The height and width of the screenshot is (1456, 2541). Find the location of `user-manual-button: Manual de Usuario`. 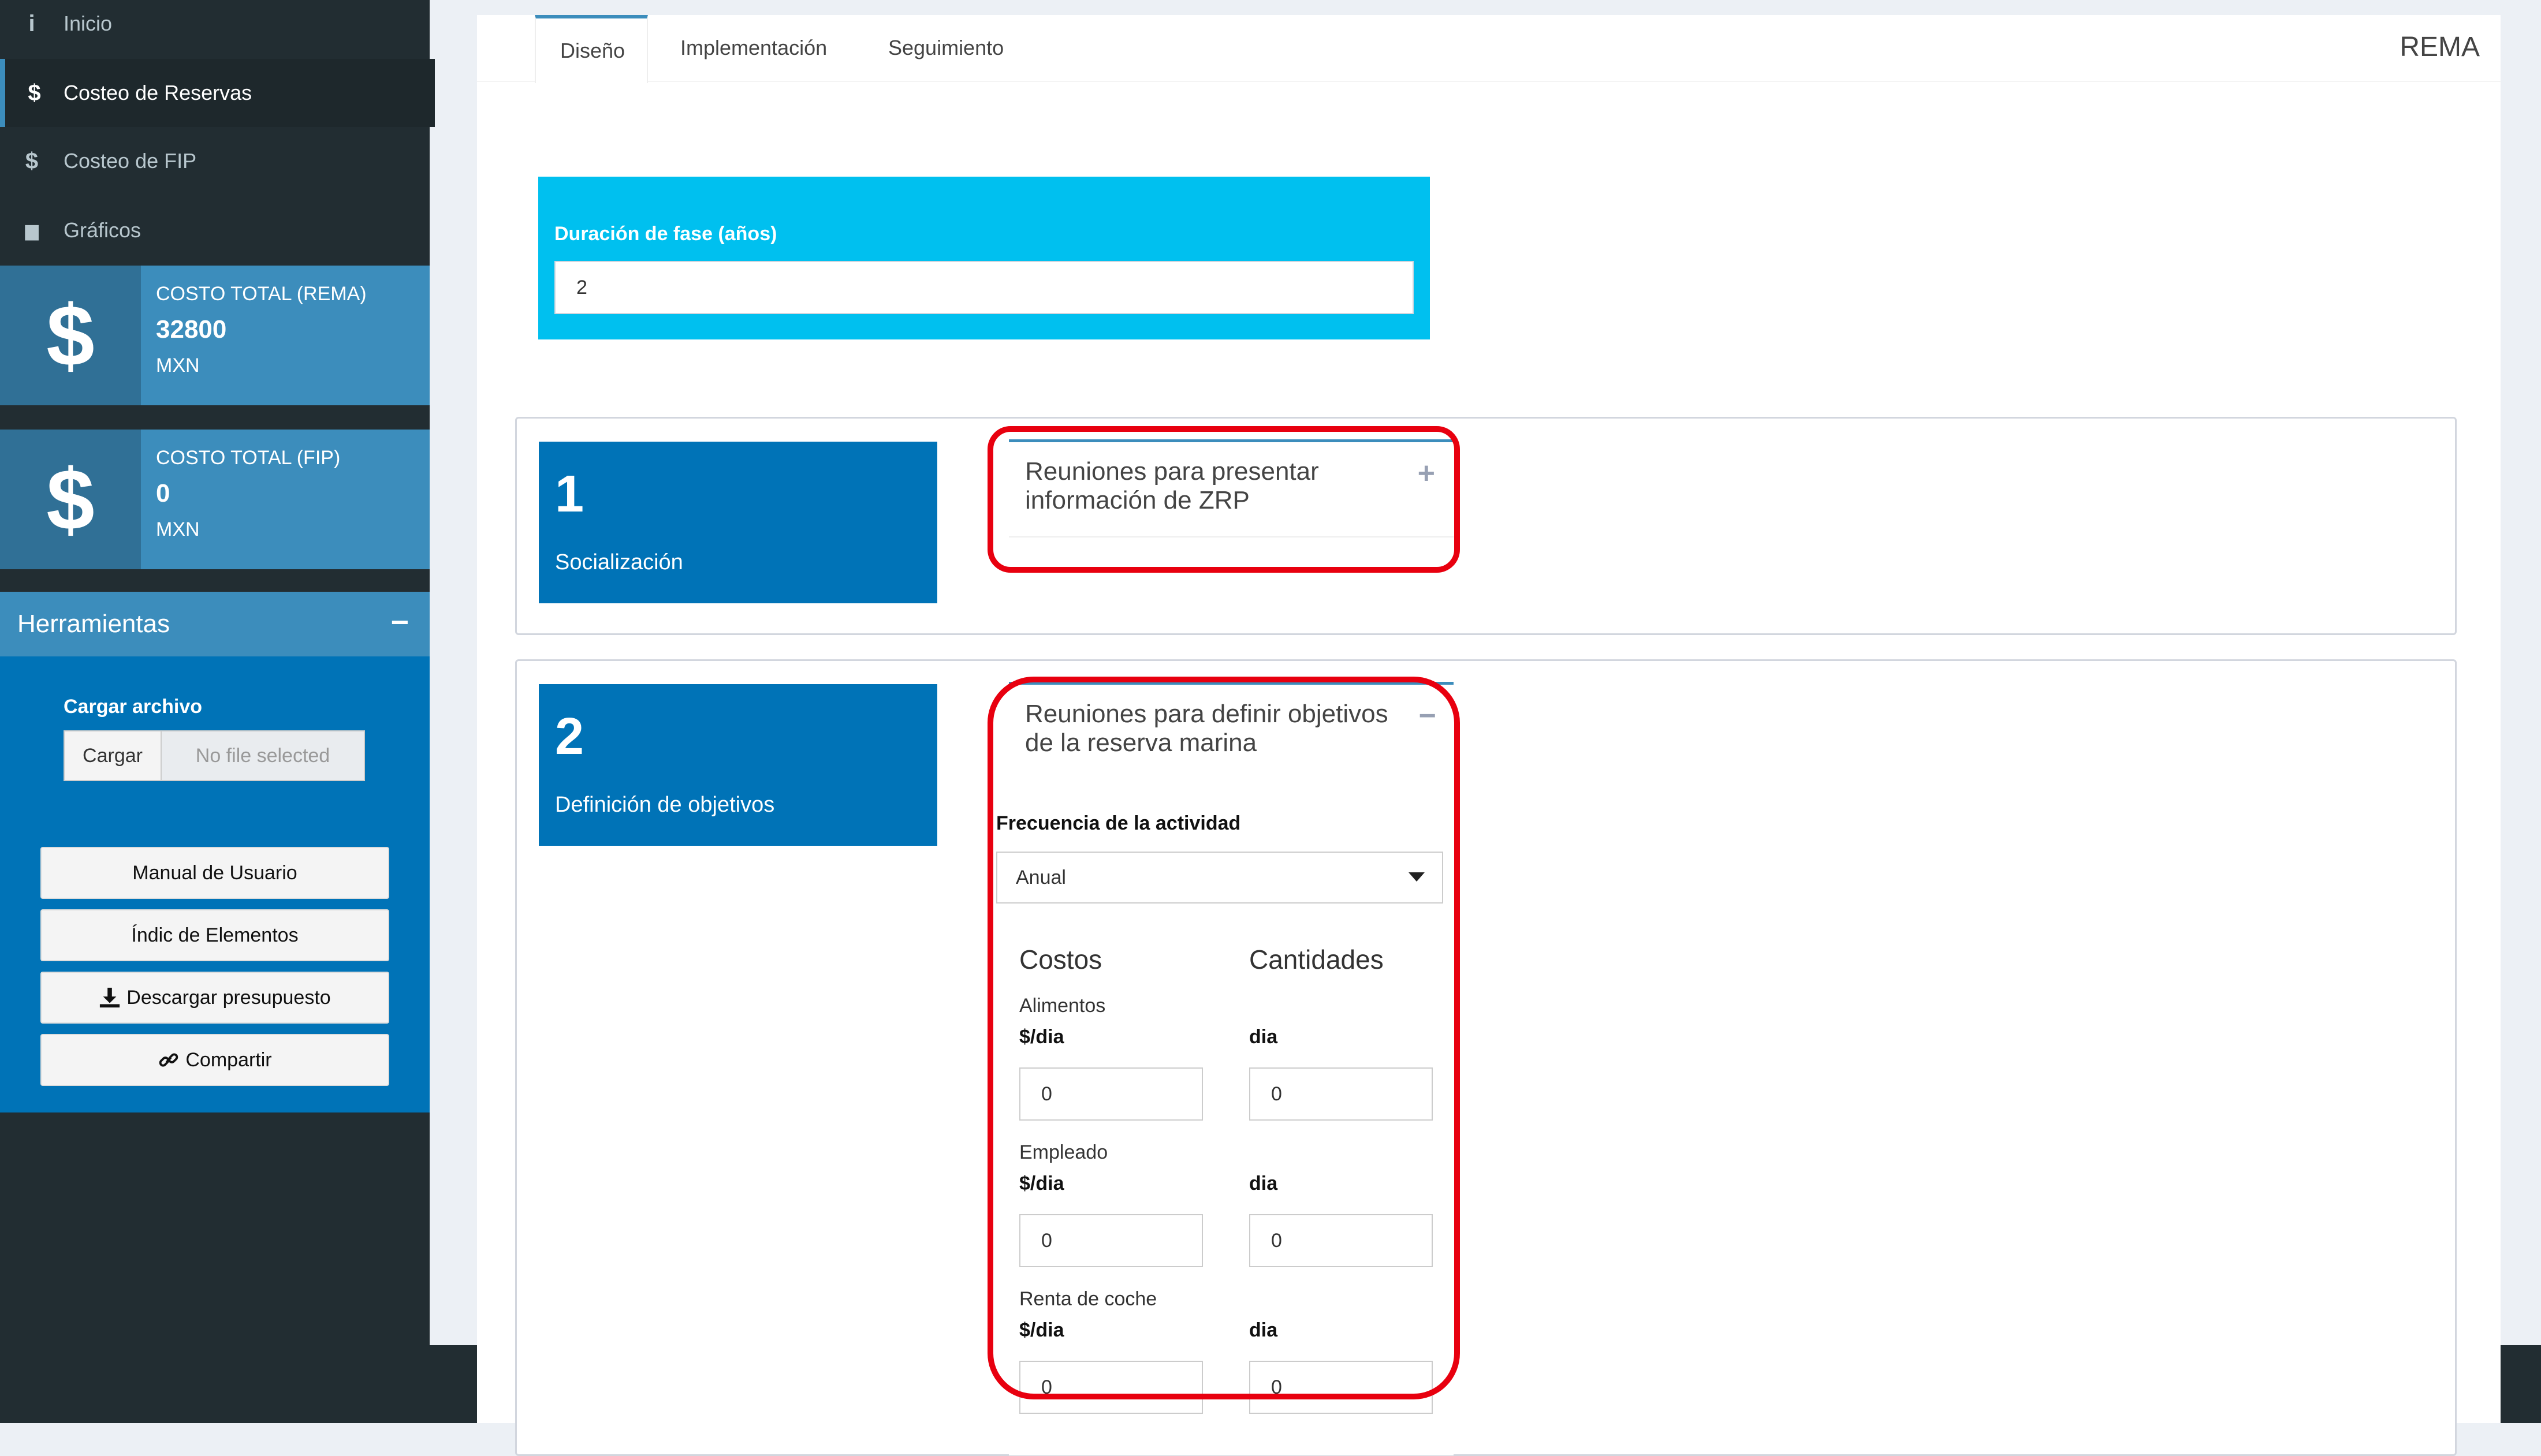

user-manual-button: Manual de Usuario is located at coordinates (215, 873).